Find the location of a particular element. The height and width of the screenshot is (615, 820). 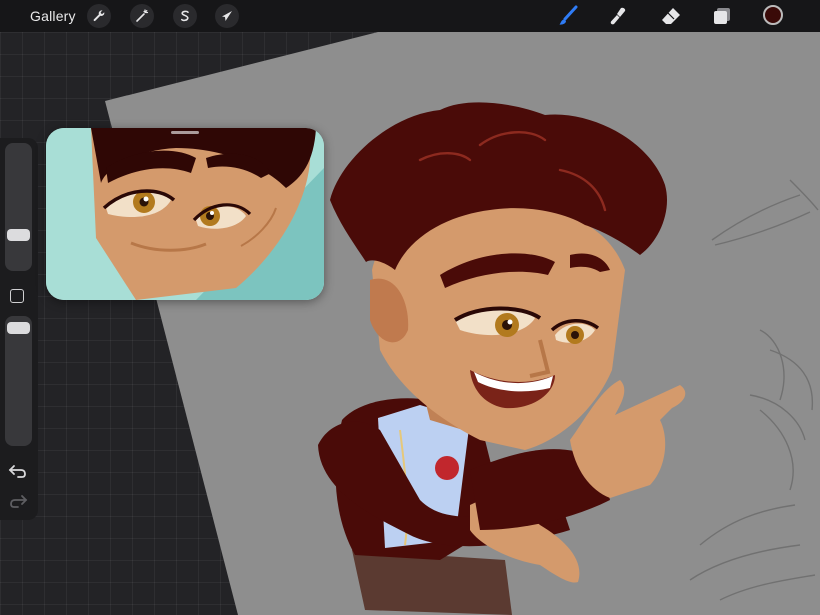

tie-knot is located at coordinates (447, 468).